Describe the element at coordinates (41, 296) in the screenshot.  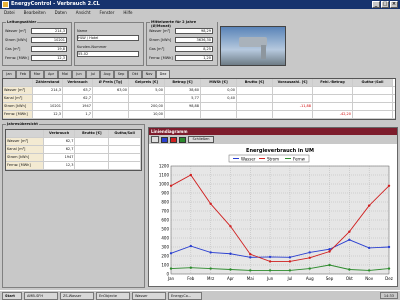
I see `taskbar-item: AMB-SFH` at that location.